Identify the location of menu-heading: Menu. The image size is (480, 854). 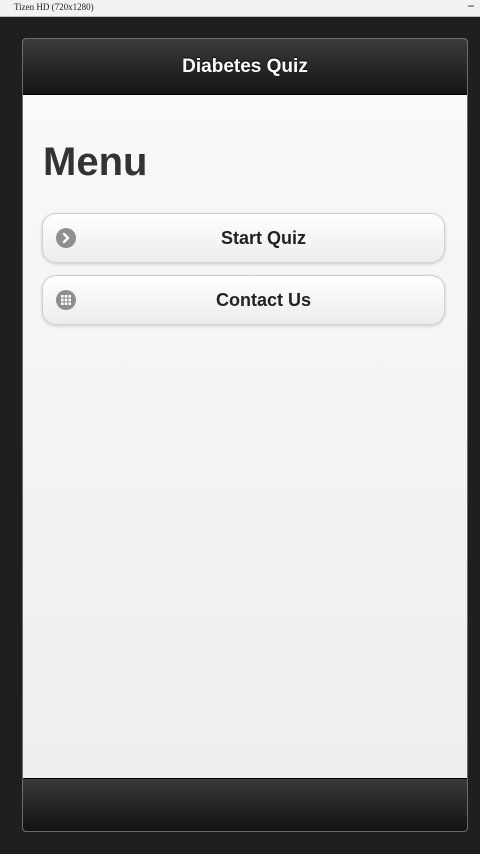
(95, 162).